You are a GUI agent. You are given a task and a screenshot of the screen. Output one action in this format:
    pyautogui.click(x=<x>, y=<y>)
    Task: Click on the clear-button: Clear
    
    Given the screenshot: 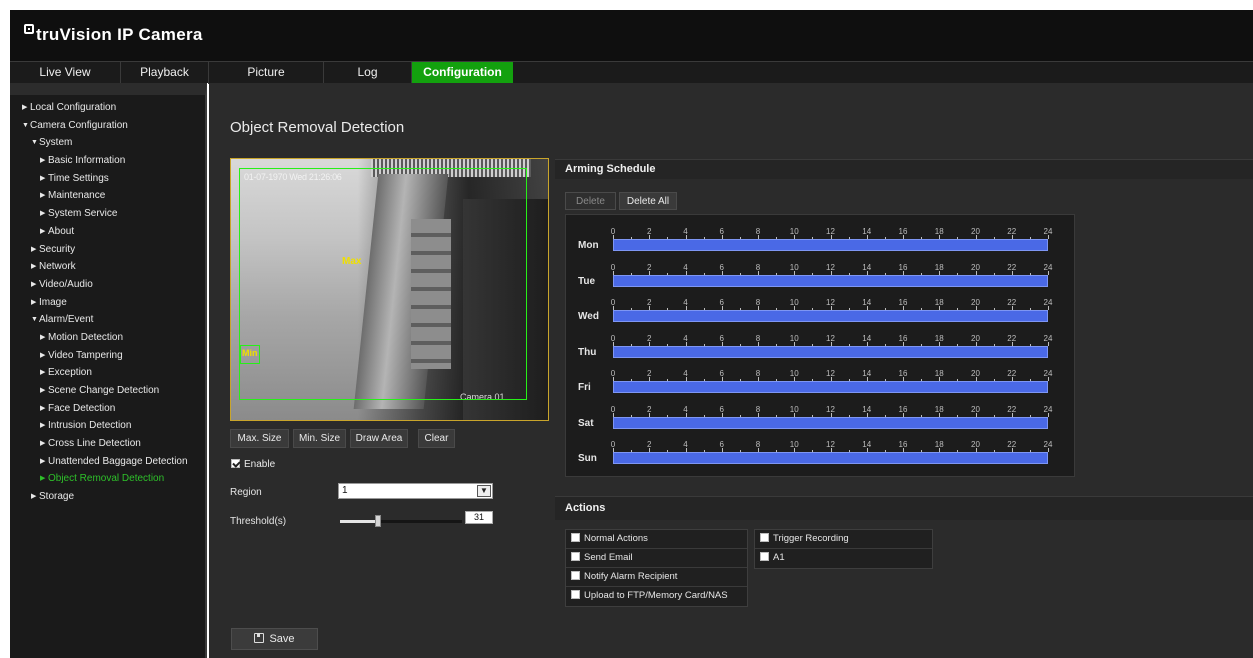 What is the action you would take?
    pyautogui.click(x=436, y=438)
    